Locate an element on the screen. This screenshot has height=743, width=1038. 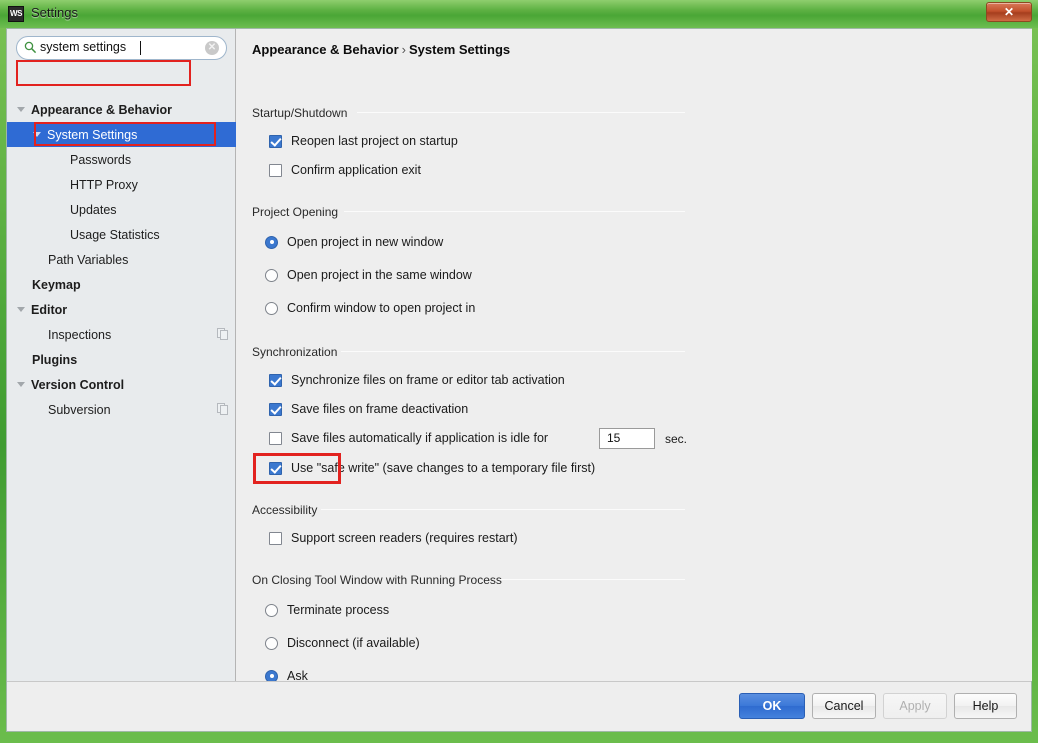
radio-ask: Ask is located at coordinates (286, 675).